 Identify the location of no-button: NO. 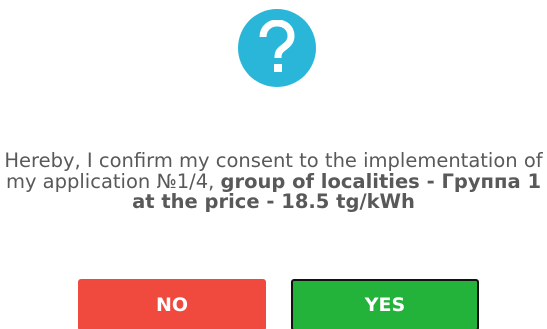
(172, 304).